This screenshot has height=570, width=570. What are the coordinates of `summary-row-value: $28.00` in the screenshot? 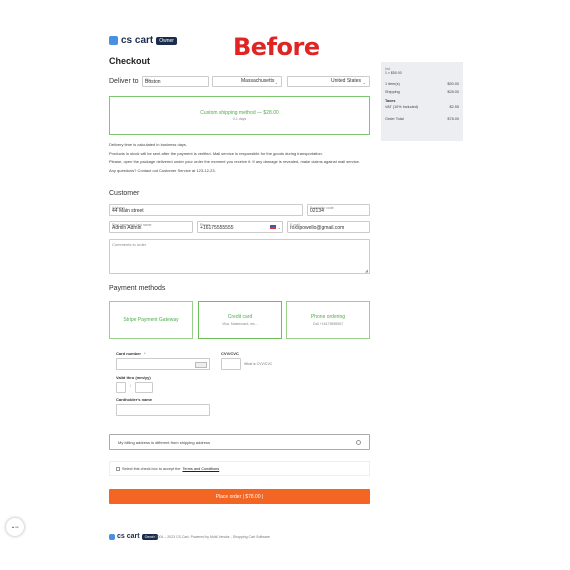 It's located at (453, 92).